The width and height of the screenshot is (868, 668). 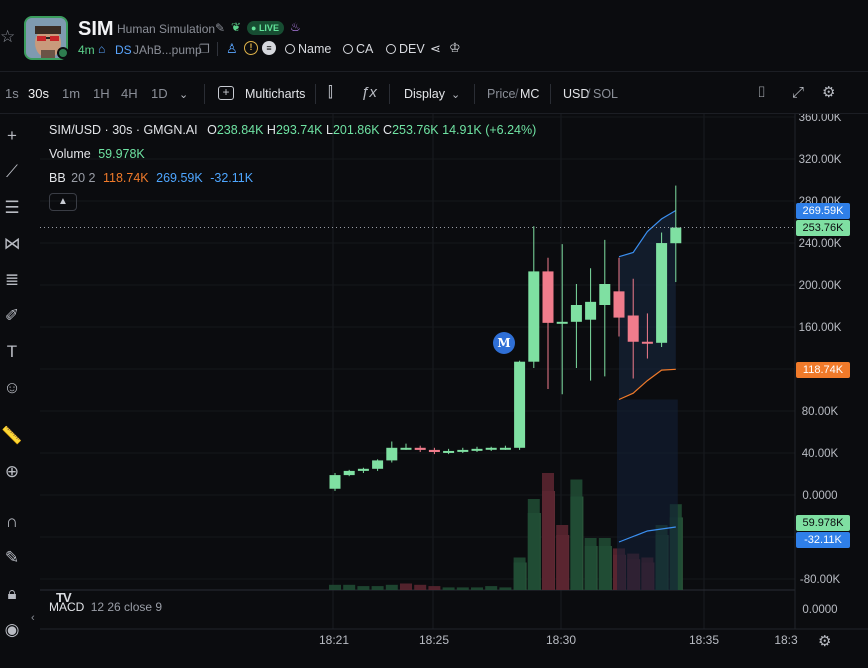 I want to click on star-icon: ☆, so click(x=8, y=37).